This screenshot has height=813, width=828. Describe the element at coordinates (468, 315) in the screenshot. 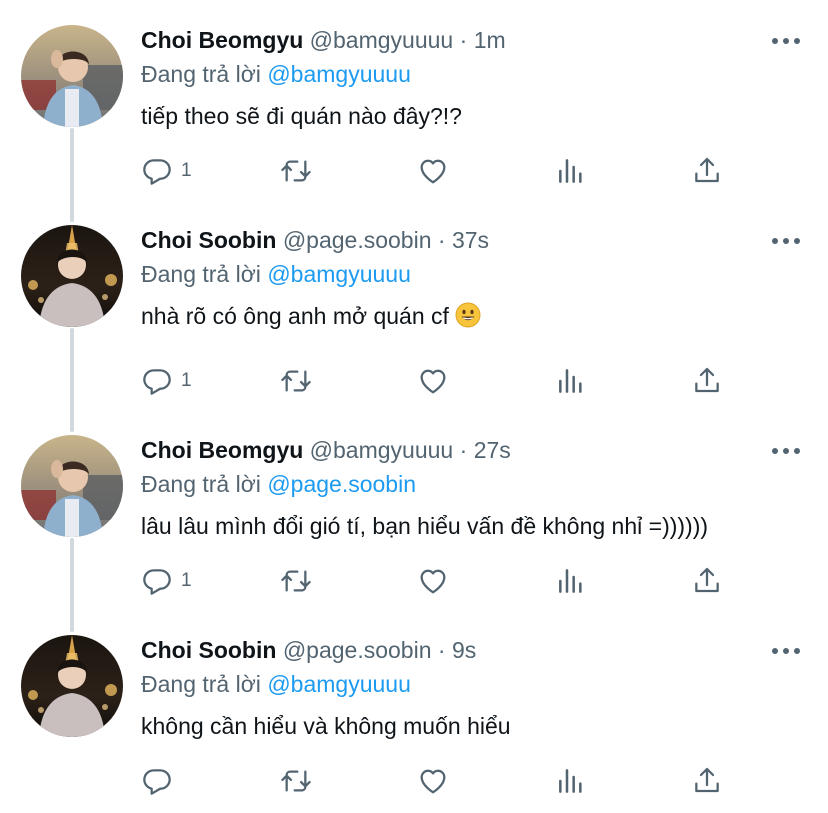

I see `grinning-face-emoji` at that location.